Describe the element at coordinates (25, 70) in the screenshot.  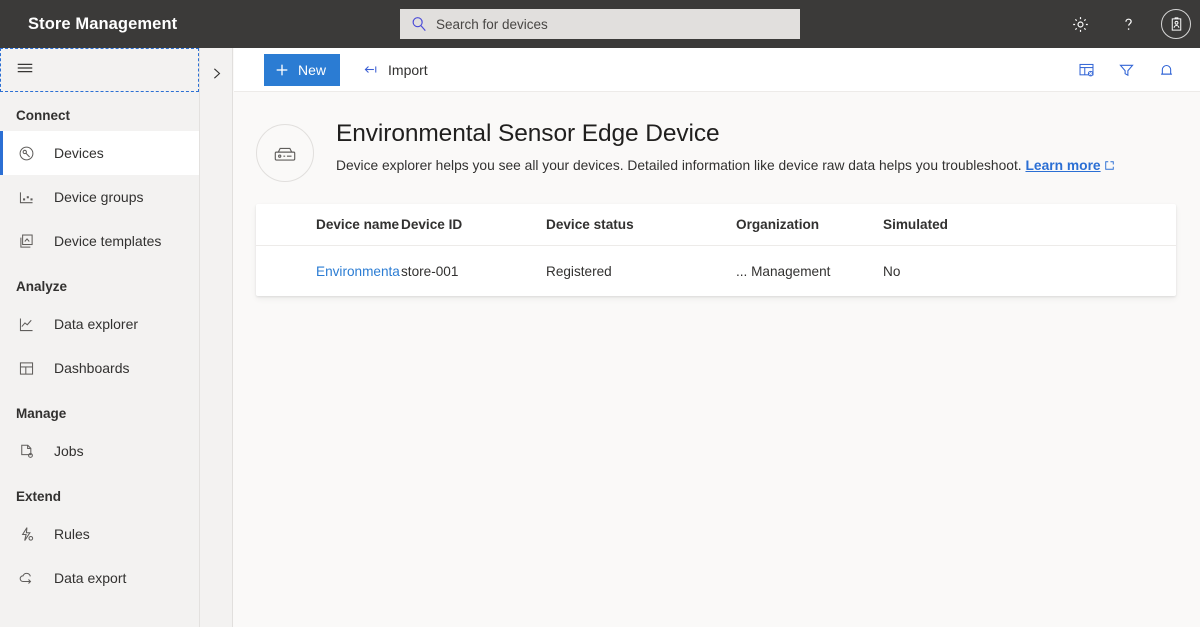
I see `hamburger-icon` at that location.